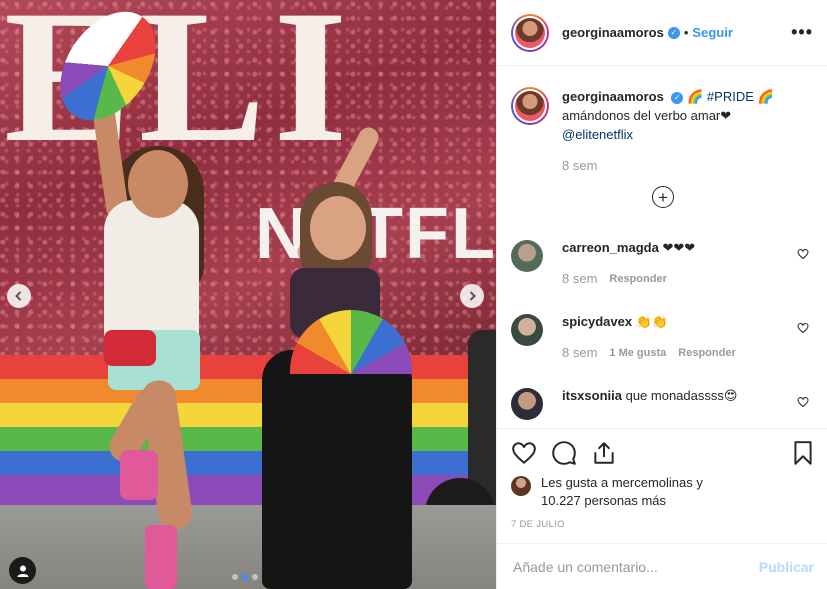 Image resolution: width=827 pixels, height=589 pixels. I want to click on comment-icon, so click(564, 453).